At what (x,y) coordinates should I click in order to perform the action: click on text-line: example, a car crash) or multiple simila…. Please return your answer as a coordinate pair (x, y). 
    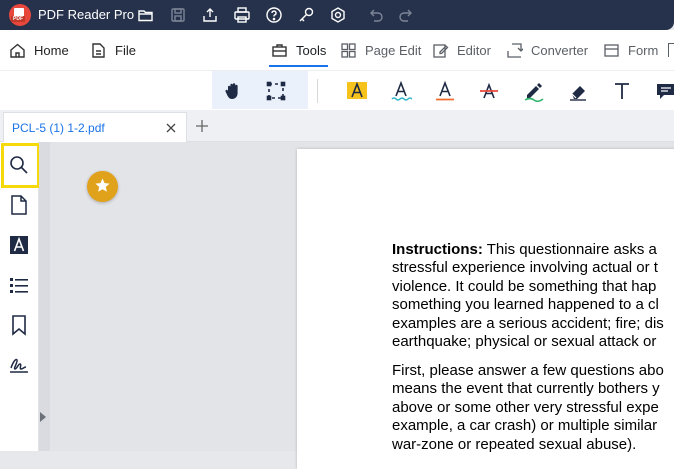
    Looking at the image, I should click on (525, 426).